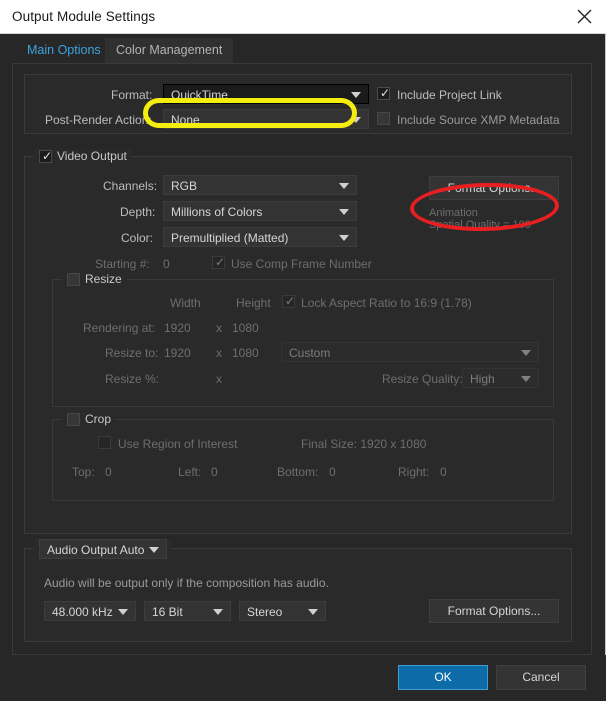 This screenshot has width=606, height=701. I want to click on include-xmp-metadata-checkbox, so click(383, 118).